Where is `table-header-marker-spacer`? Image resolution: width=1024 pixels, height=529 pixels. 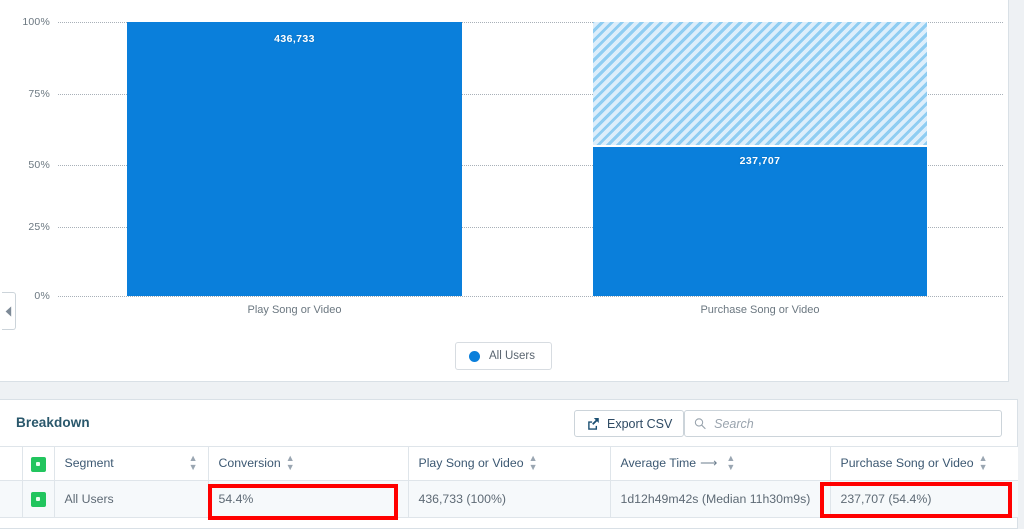
table-header-marker-spacer is located at coordinates (11, 464).